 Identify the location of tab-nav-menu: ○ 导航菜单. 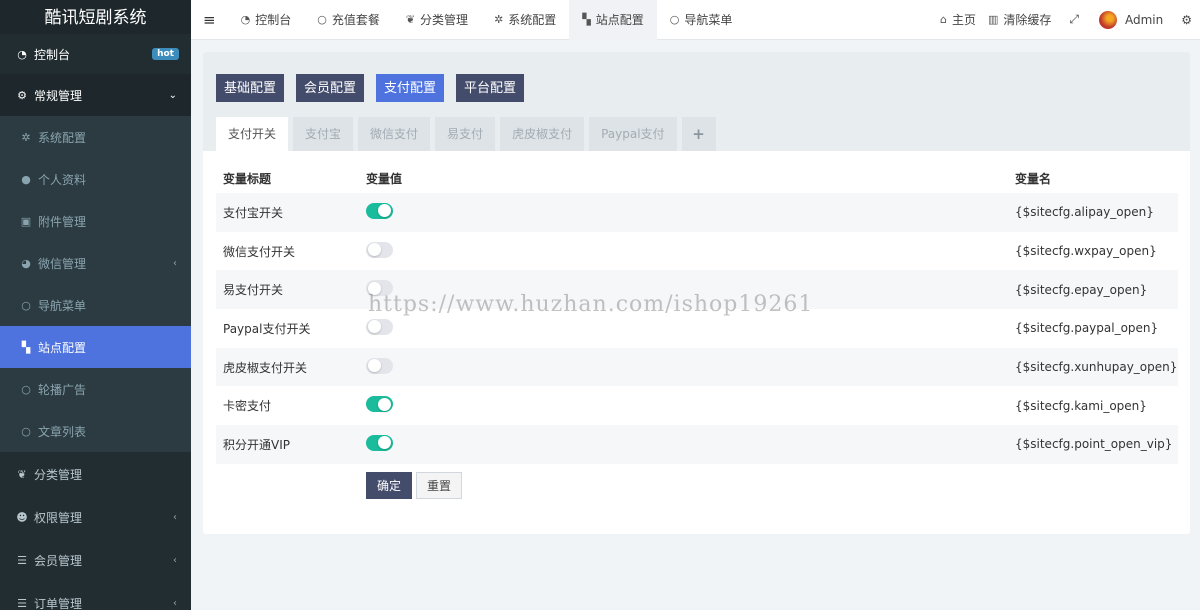
(701, 20).